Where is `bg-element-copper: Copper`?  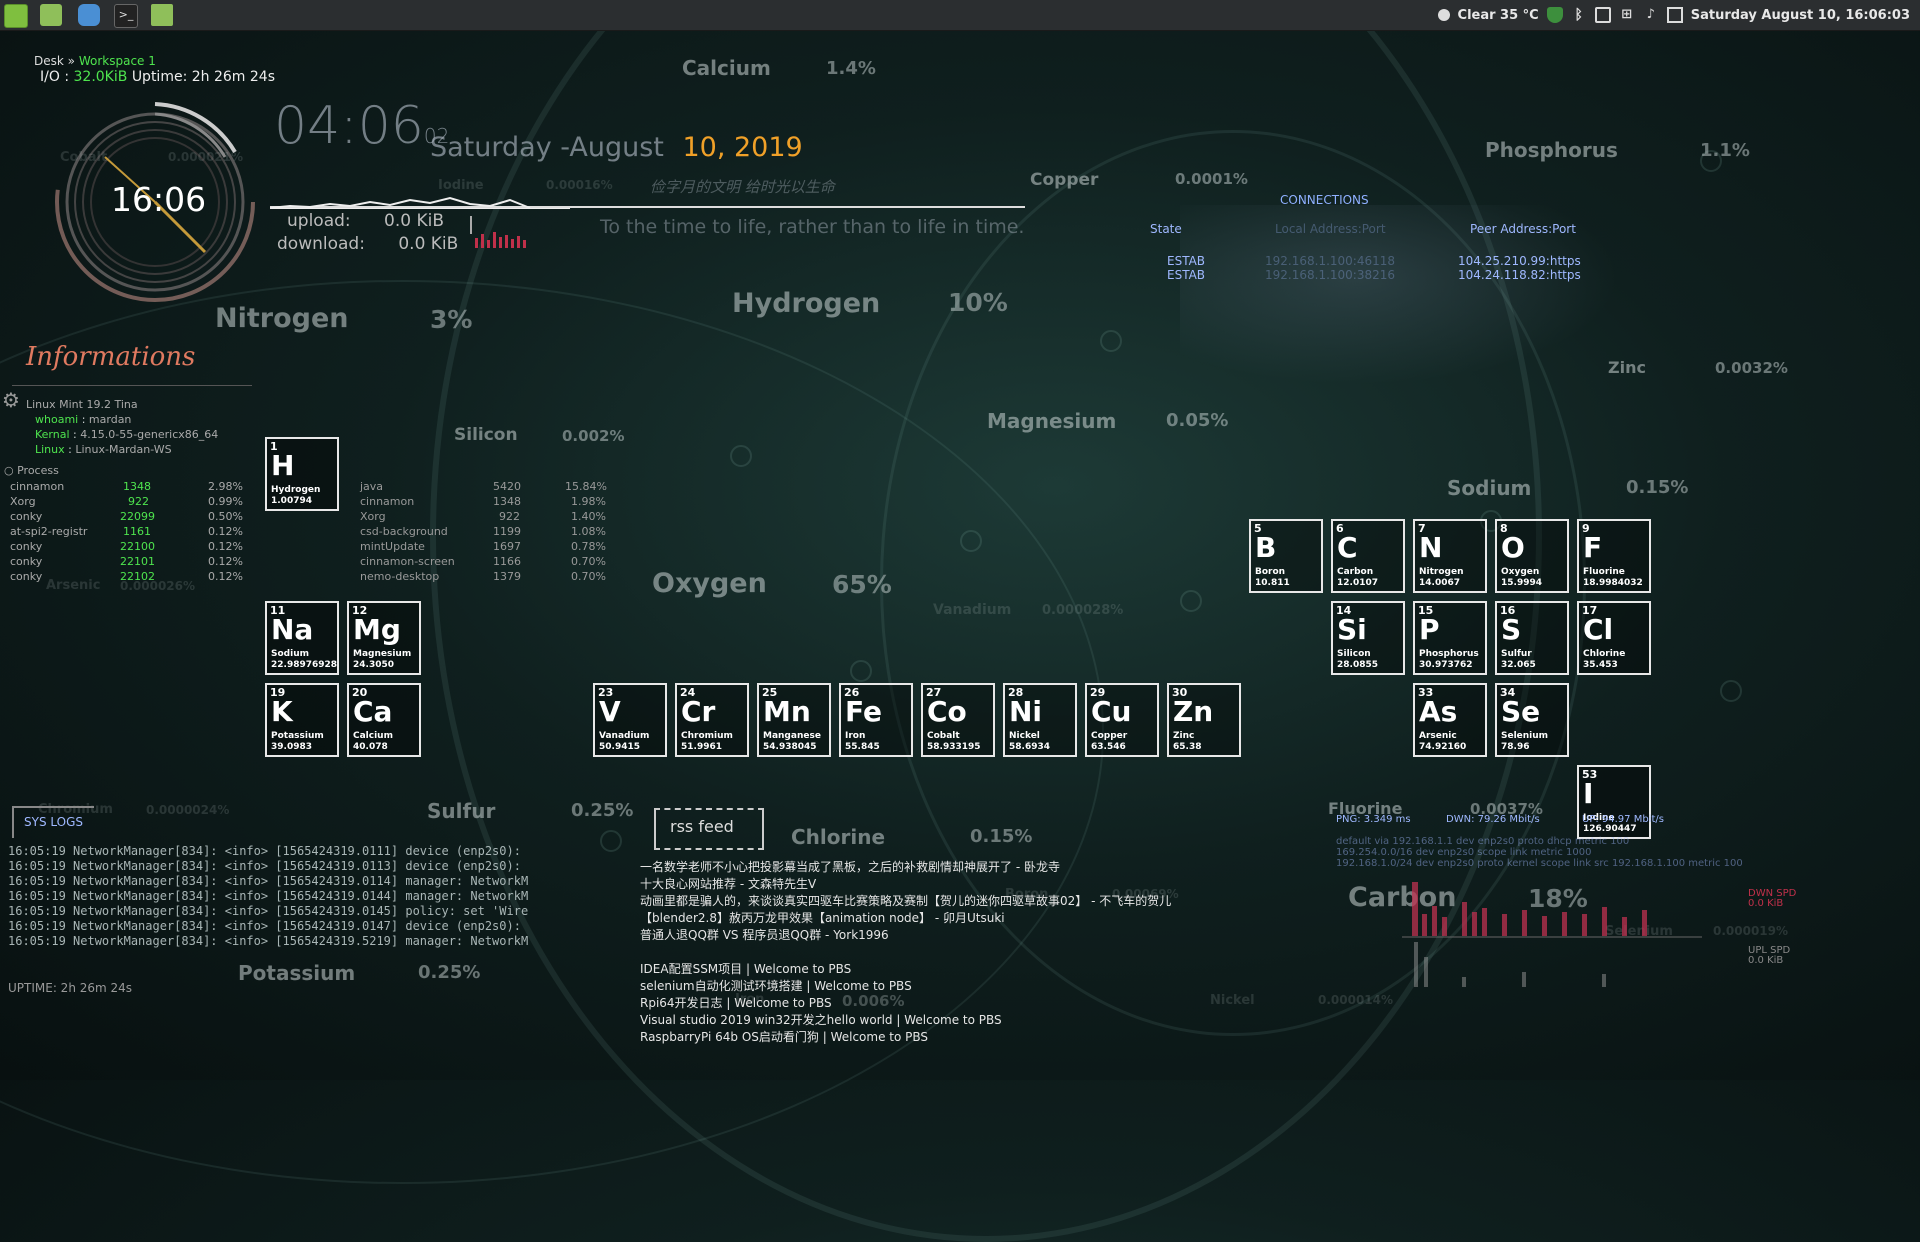
bg-element-copper: Copper is located at coordinates (1064, 180).